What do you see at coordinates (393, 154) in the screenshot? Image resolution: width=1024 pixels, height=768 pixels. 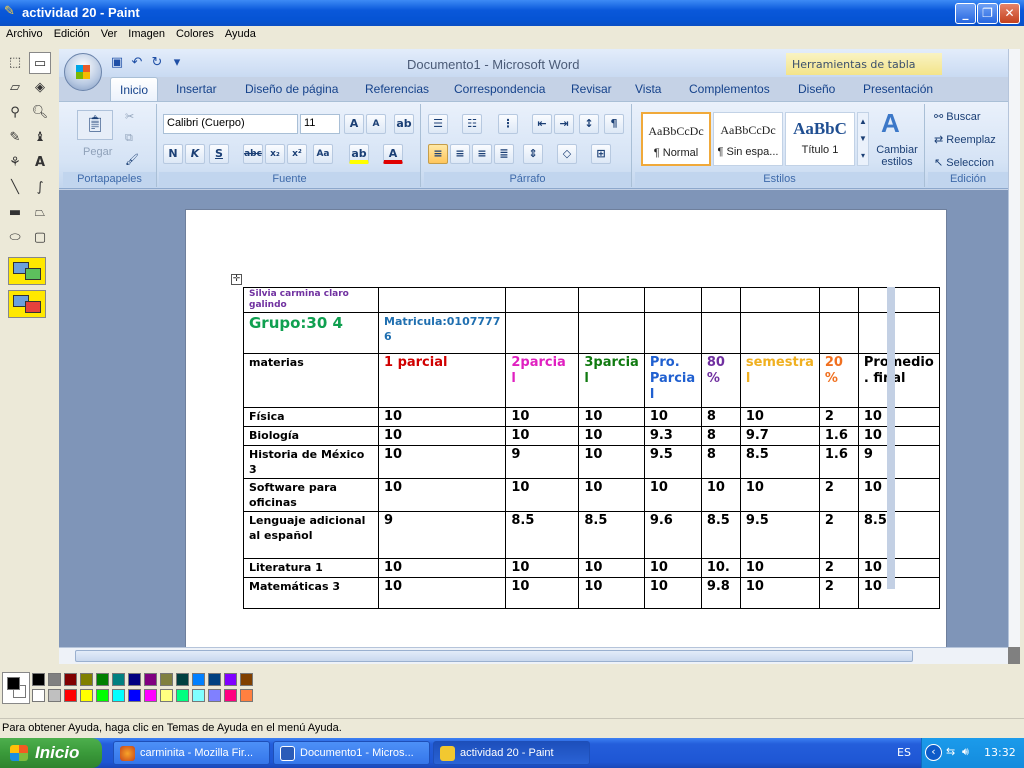 I see `font-color-icon: A` at bounding box center [393, 154].